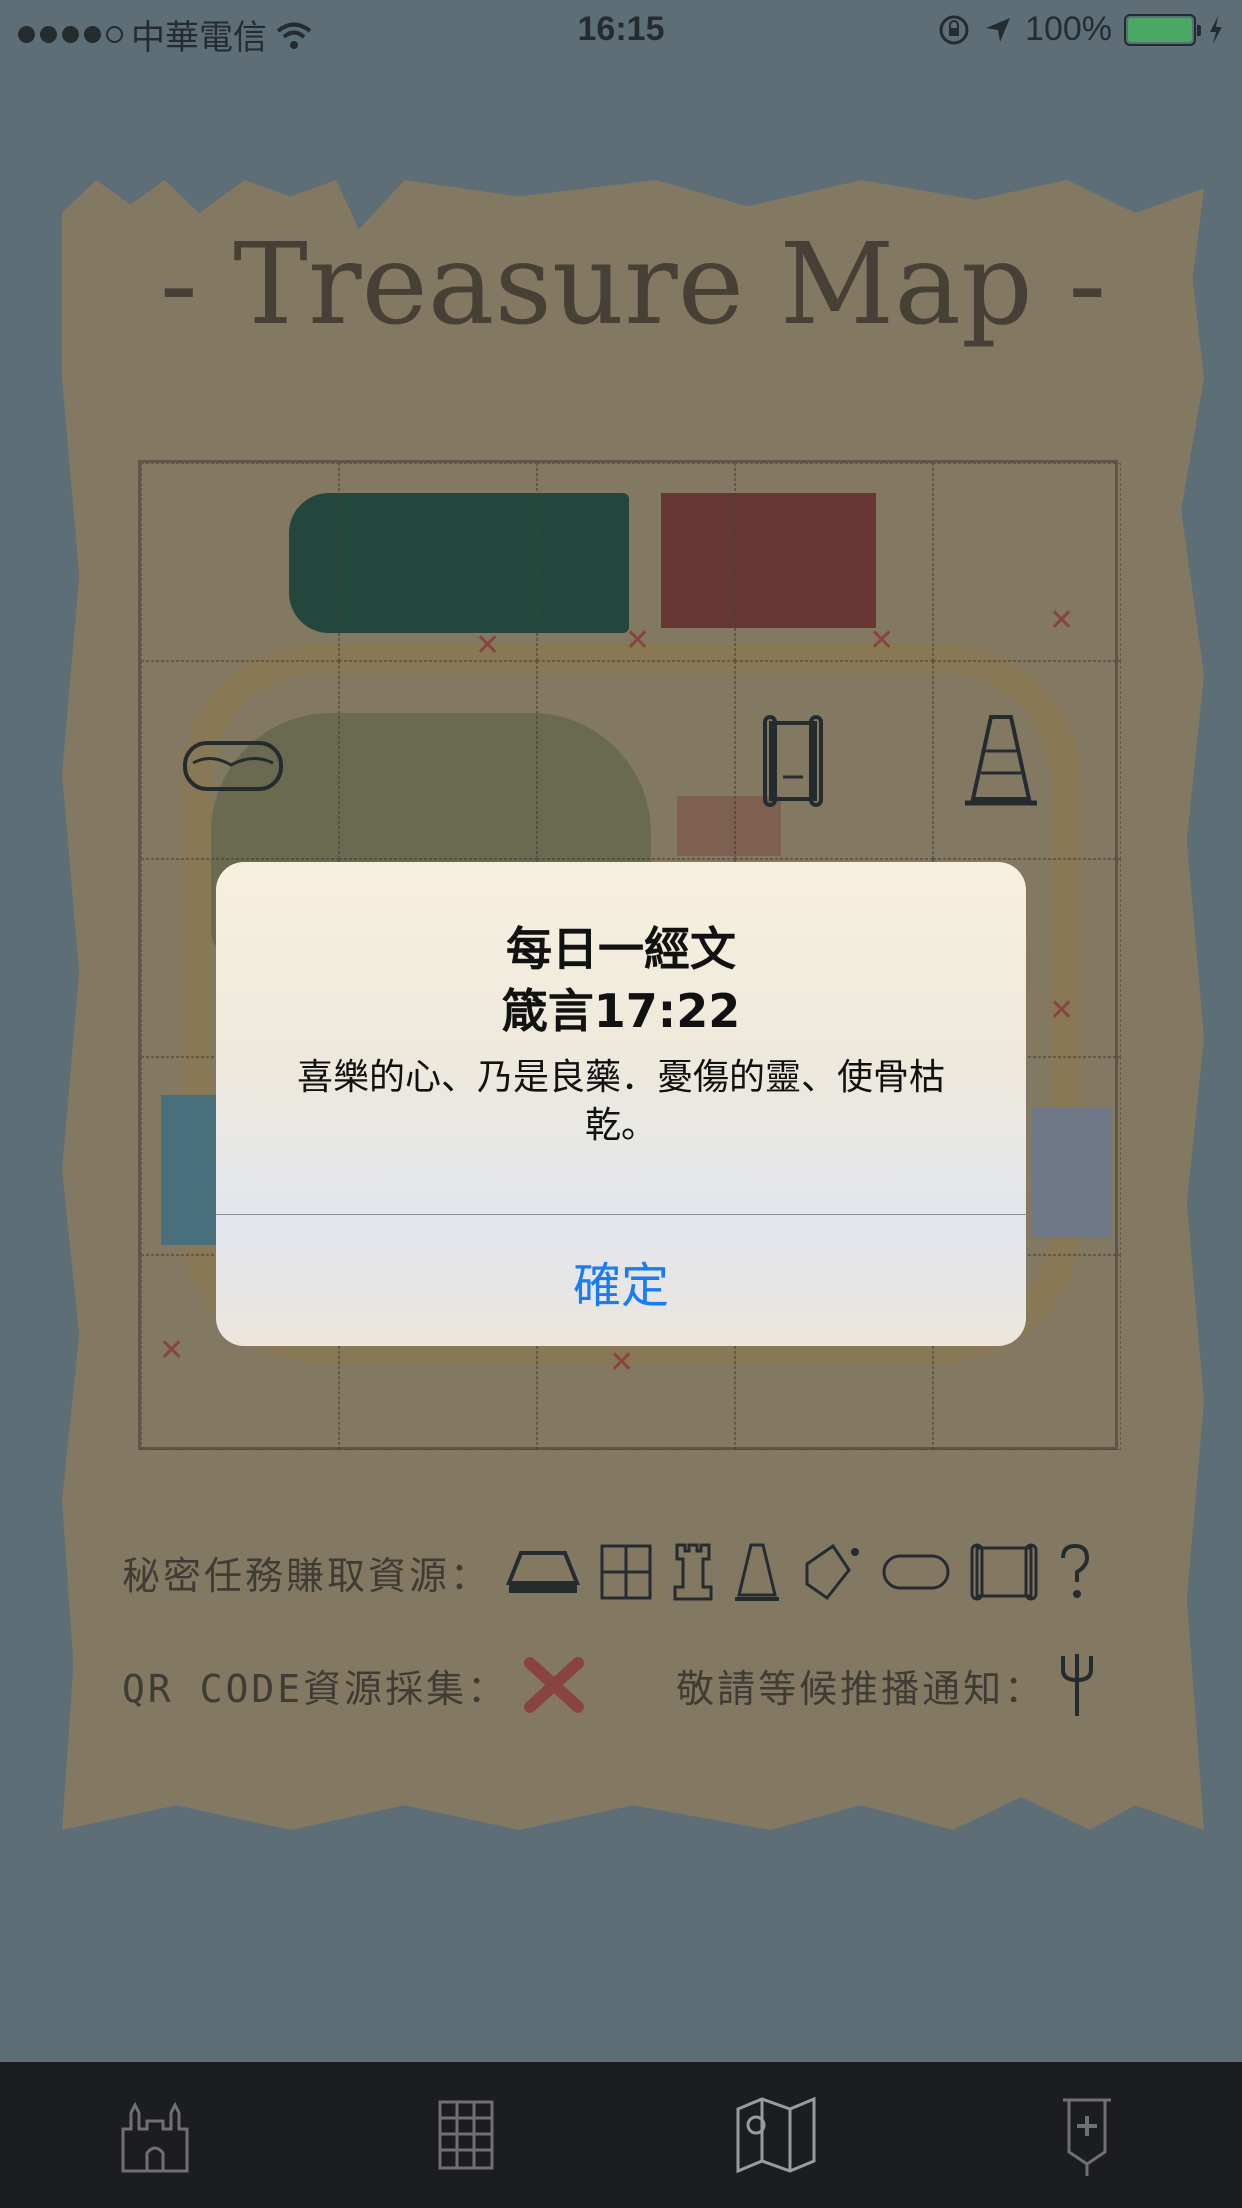 The image size is (1242, 2208). I want to click on alert-dialog: 每日一經文 箴言17:22 喜樂的心、乃是良藥．憂傷的靈、使骨枯乾。 確定, so click(621, 1104).